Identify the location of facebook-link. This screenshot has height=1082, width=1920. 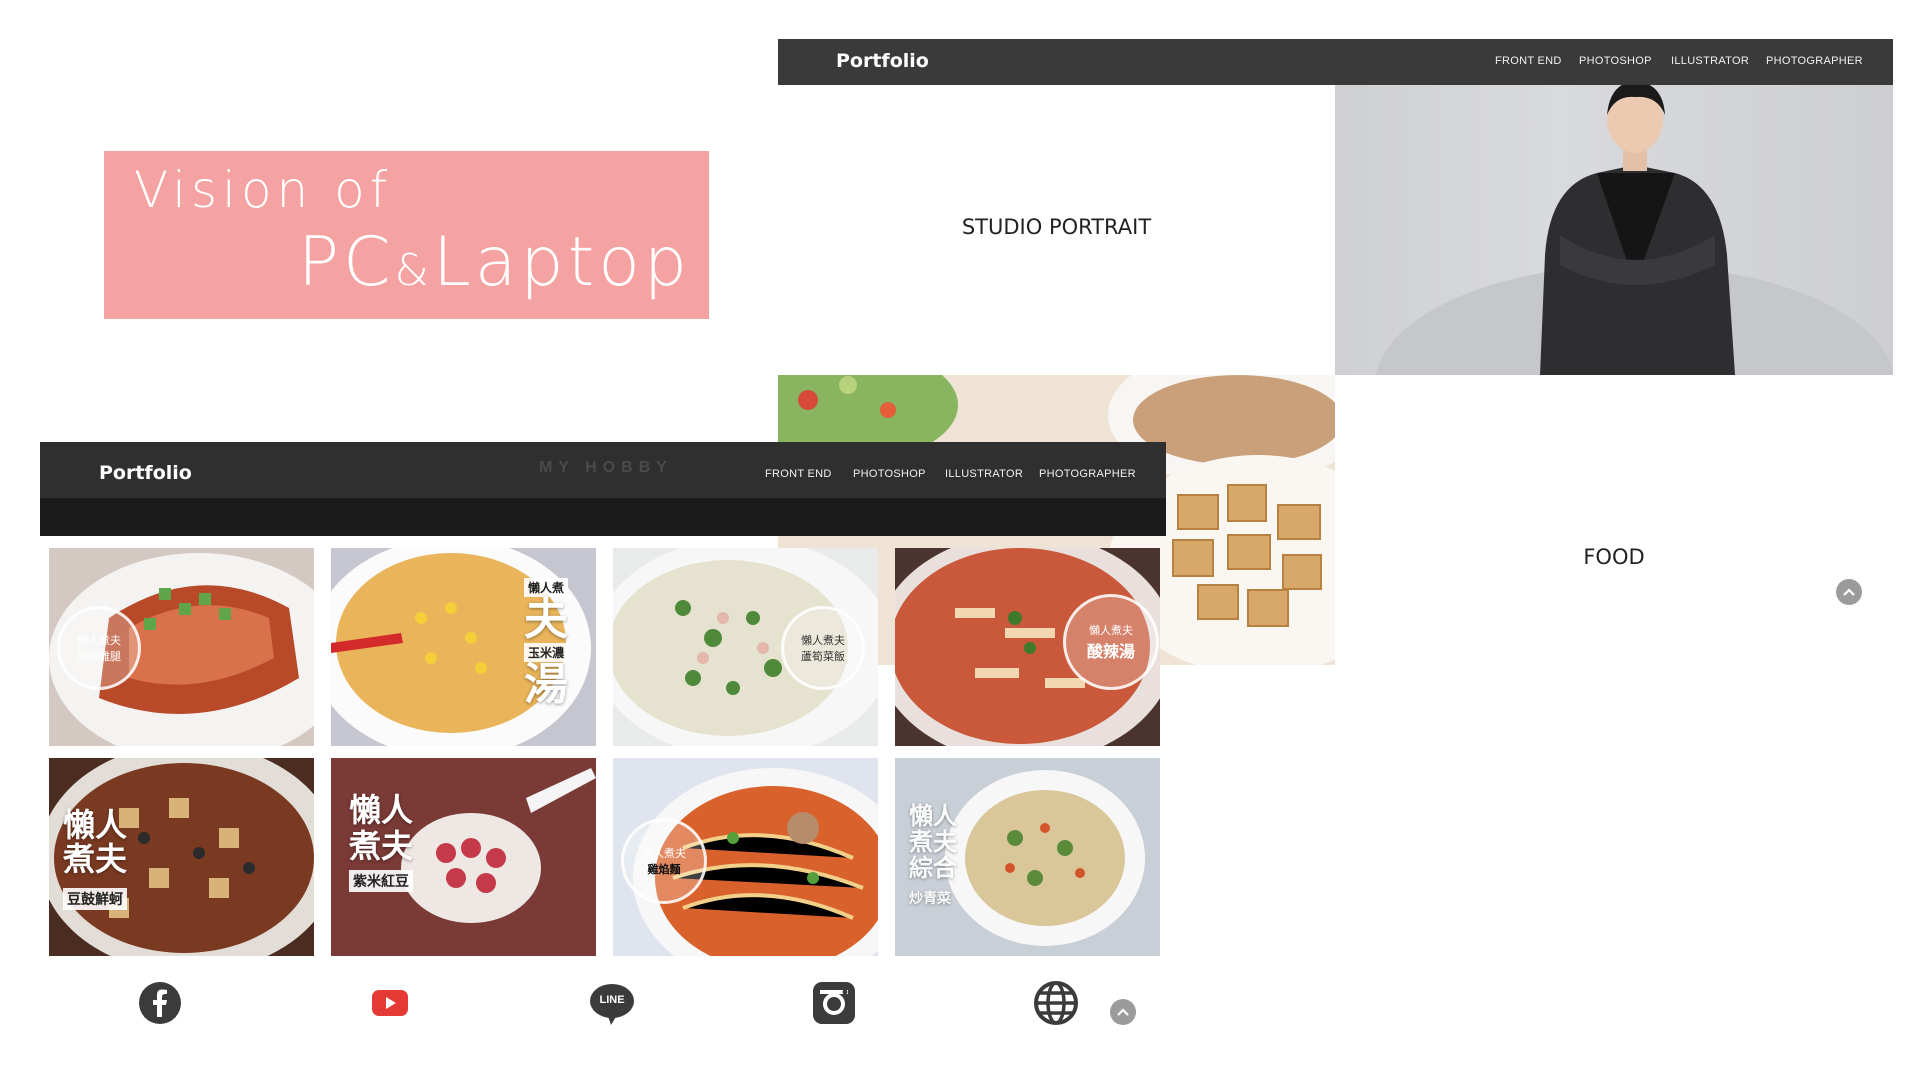
(160, 1005).